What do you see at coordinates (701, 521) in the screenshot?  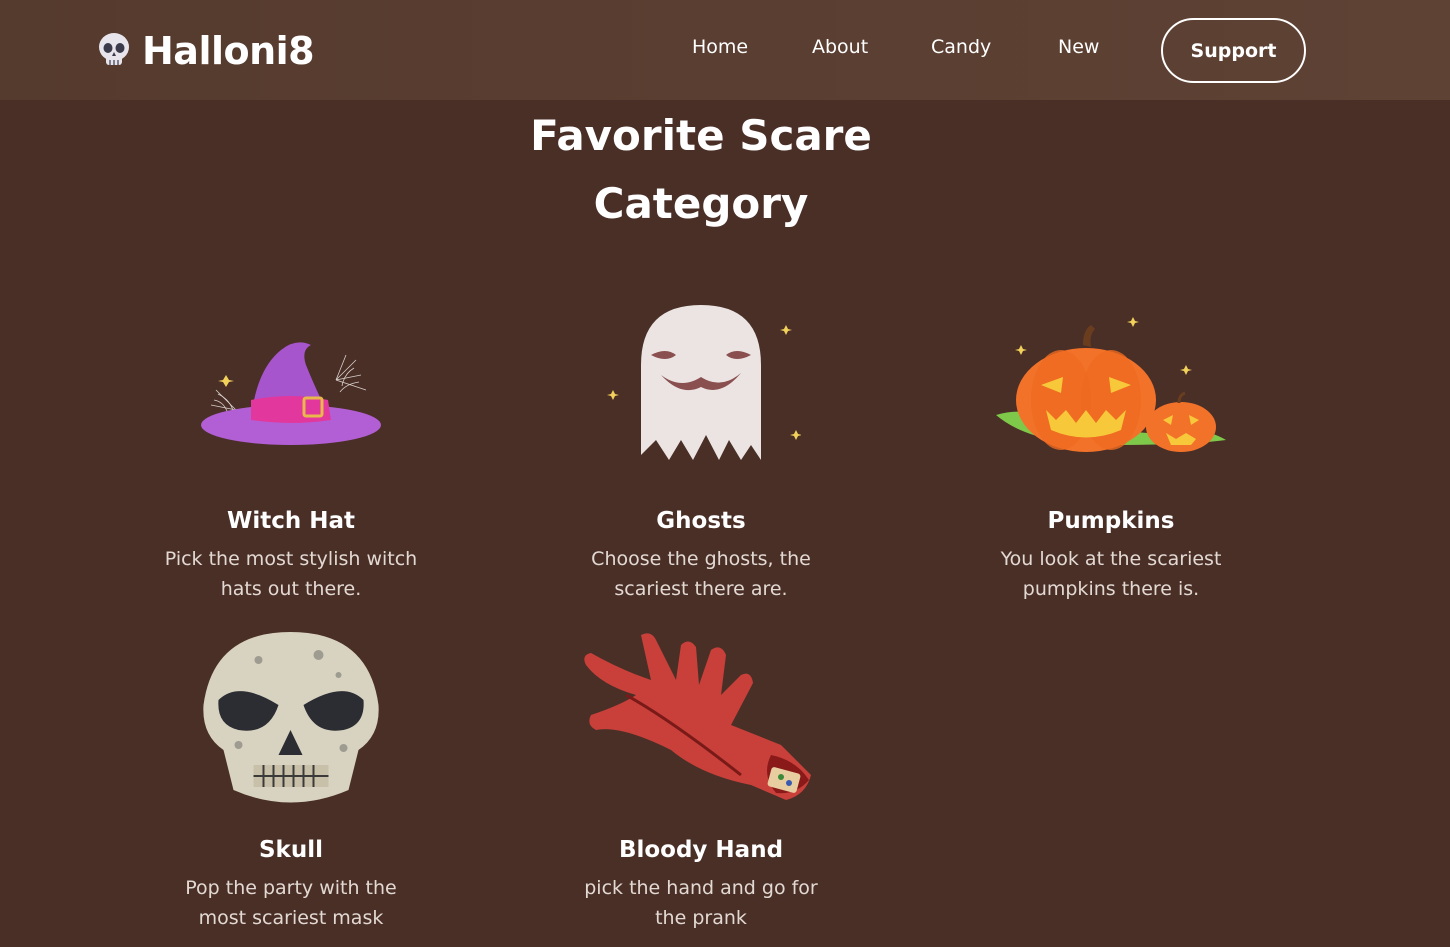 I see `card-title: Ghosts` at bounding box center [701, 521].